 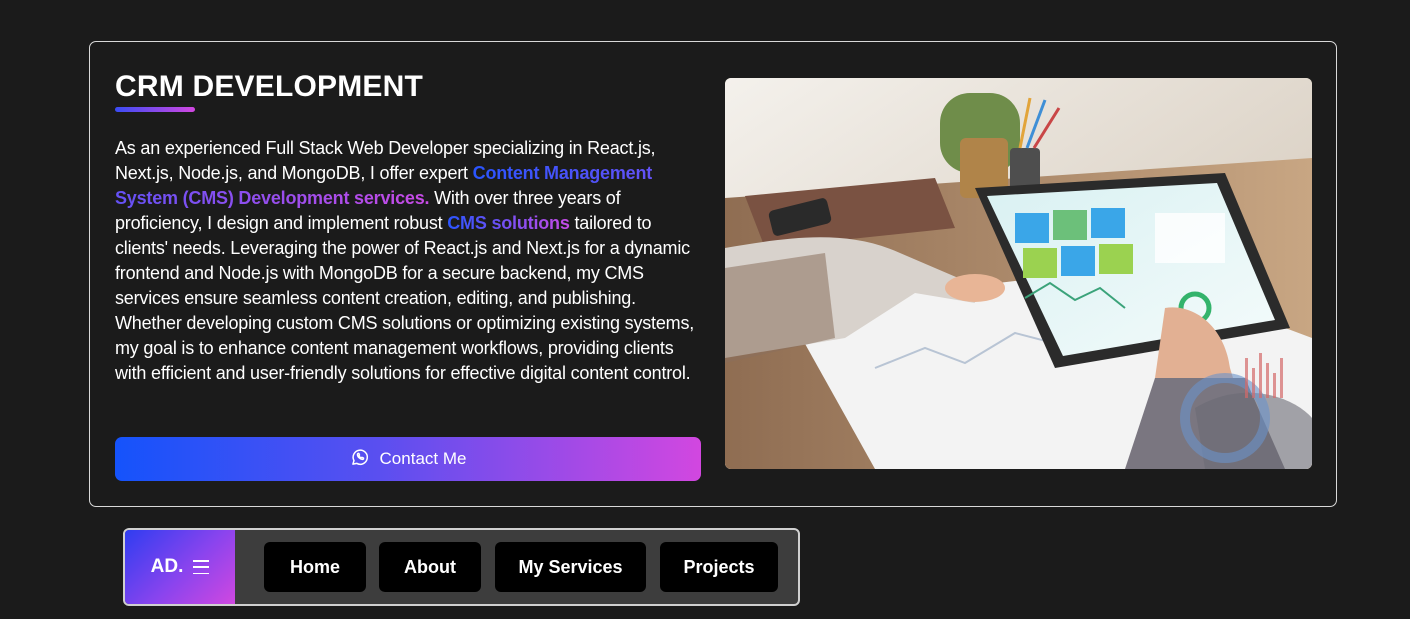 I want to click on section-title: CRM DEVELOPMENT, so click(x=269, y=86).